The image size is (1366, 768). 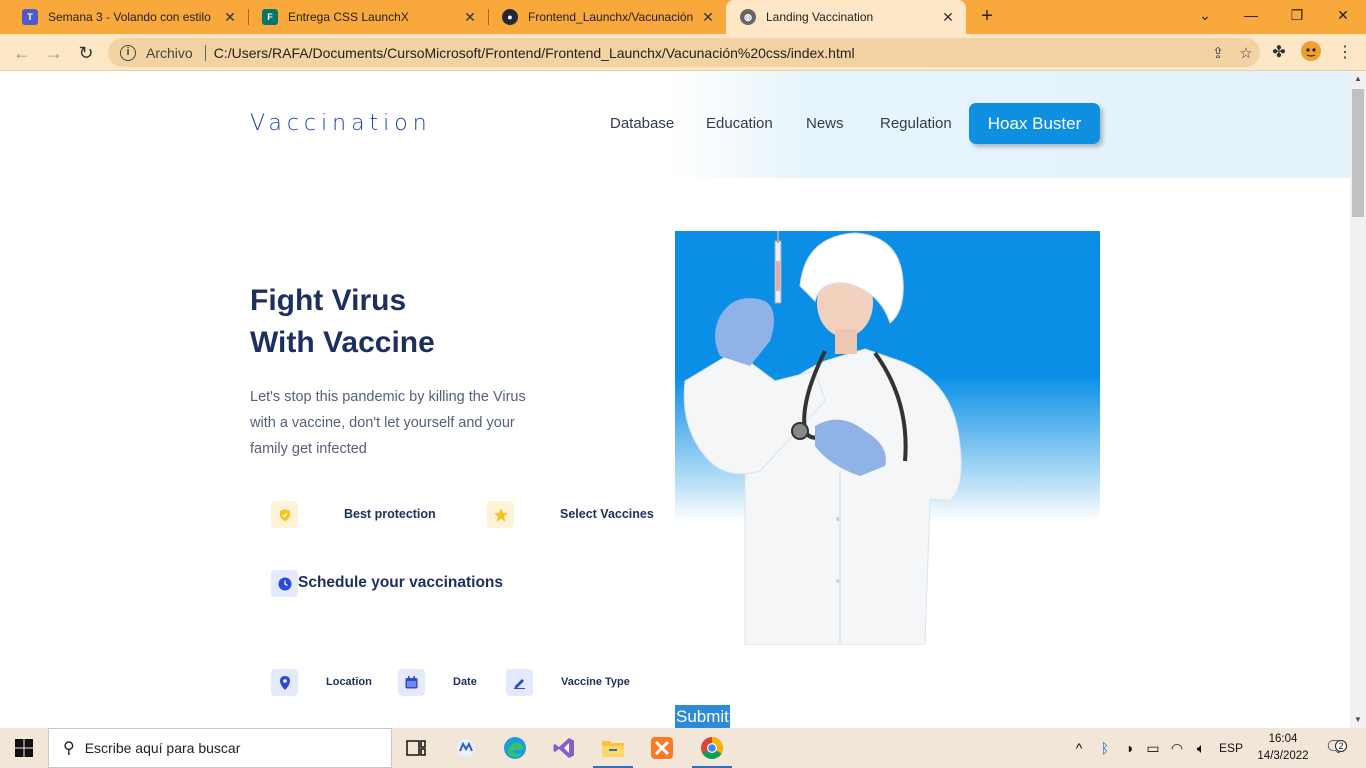 What do you see at coordinates (69, 748) in the screenshot?
I see `search-icon: ⚲` at bounding box center [69, 748].